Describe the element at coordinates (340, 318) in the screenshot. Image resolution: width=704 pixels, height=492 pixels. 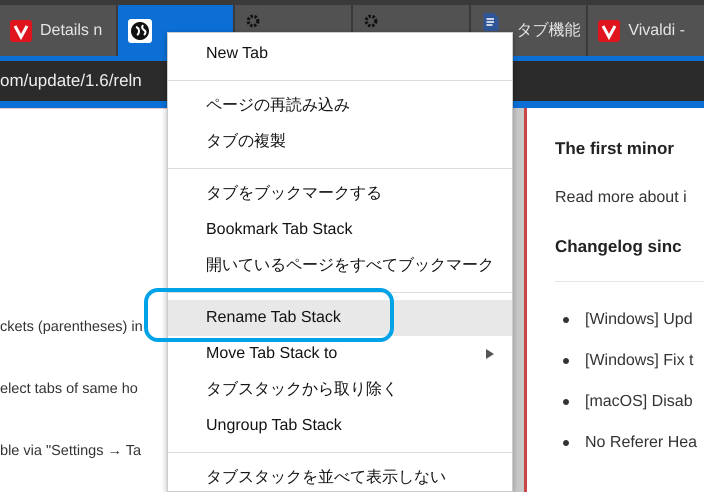
I see `menu-item: Rename Tab Stack` at that location.